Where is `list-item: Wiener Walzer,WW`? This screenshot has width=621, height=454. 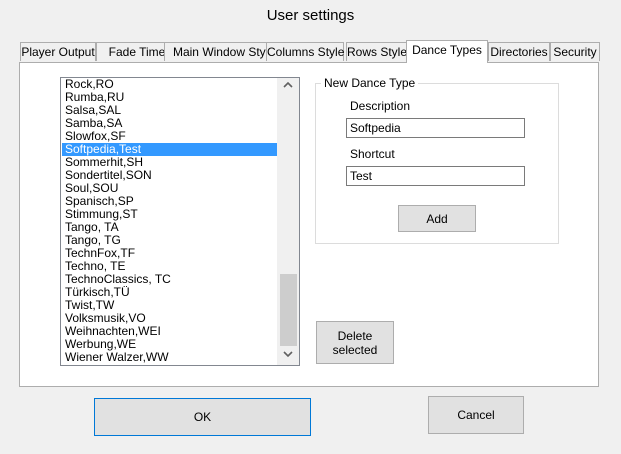
list-item: Wiener Walzer,WW is located at coordinates (169, 357).